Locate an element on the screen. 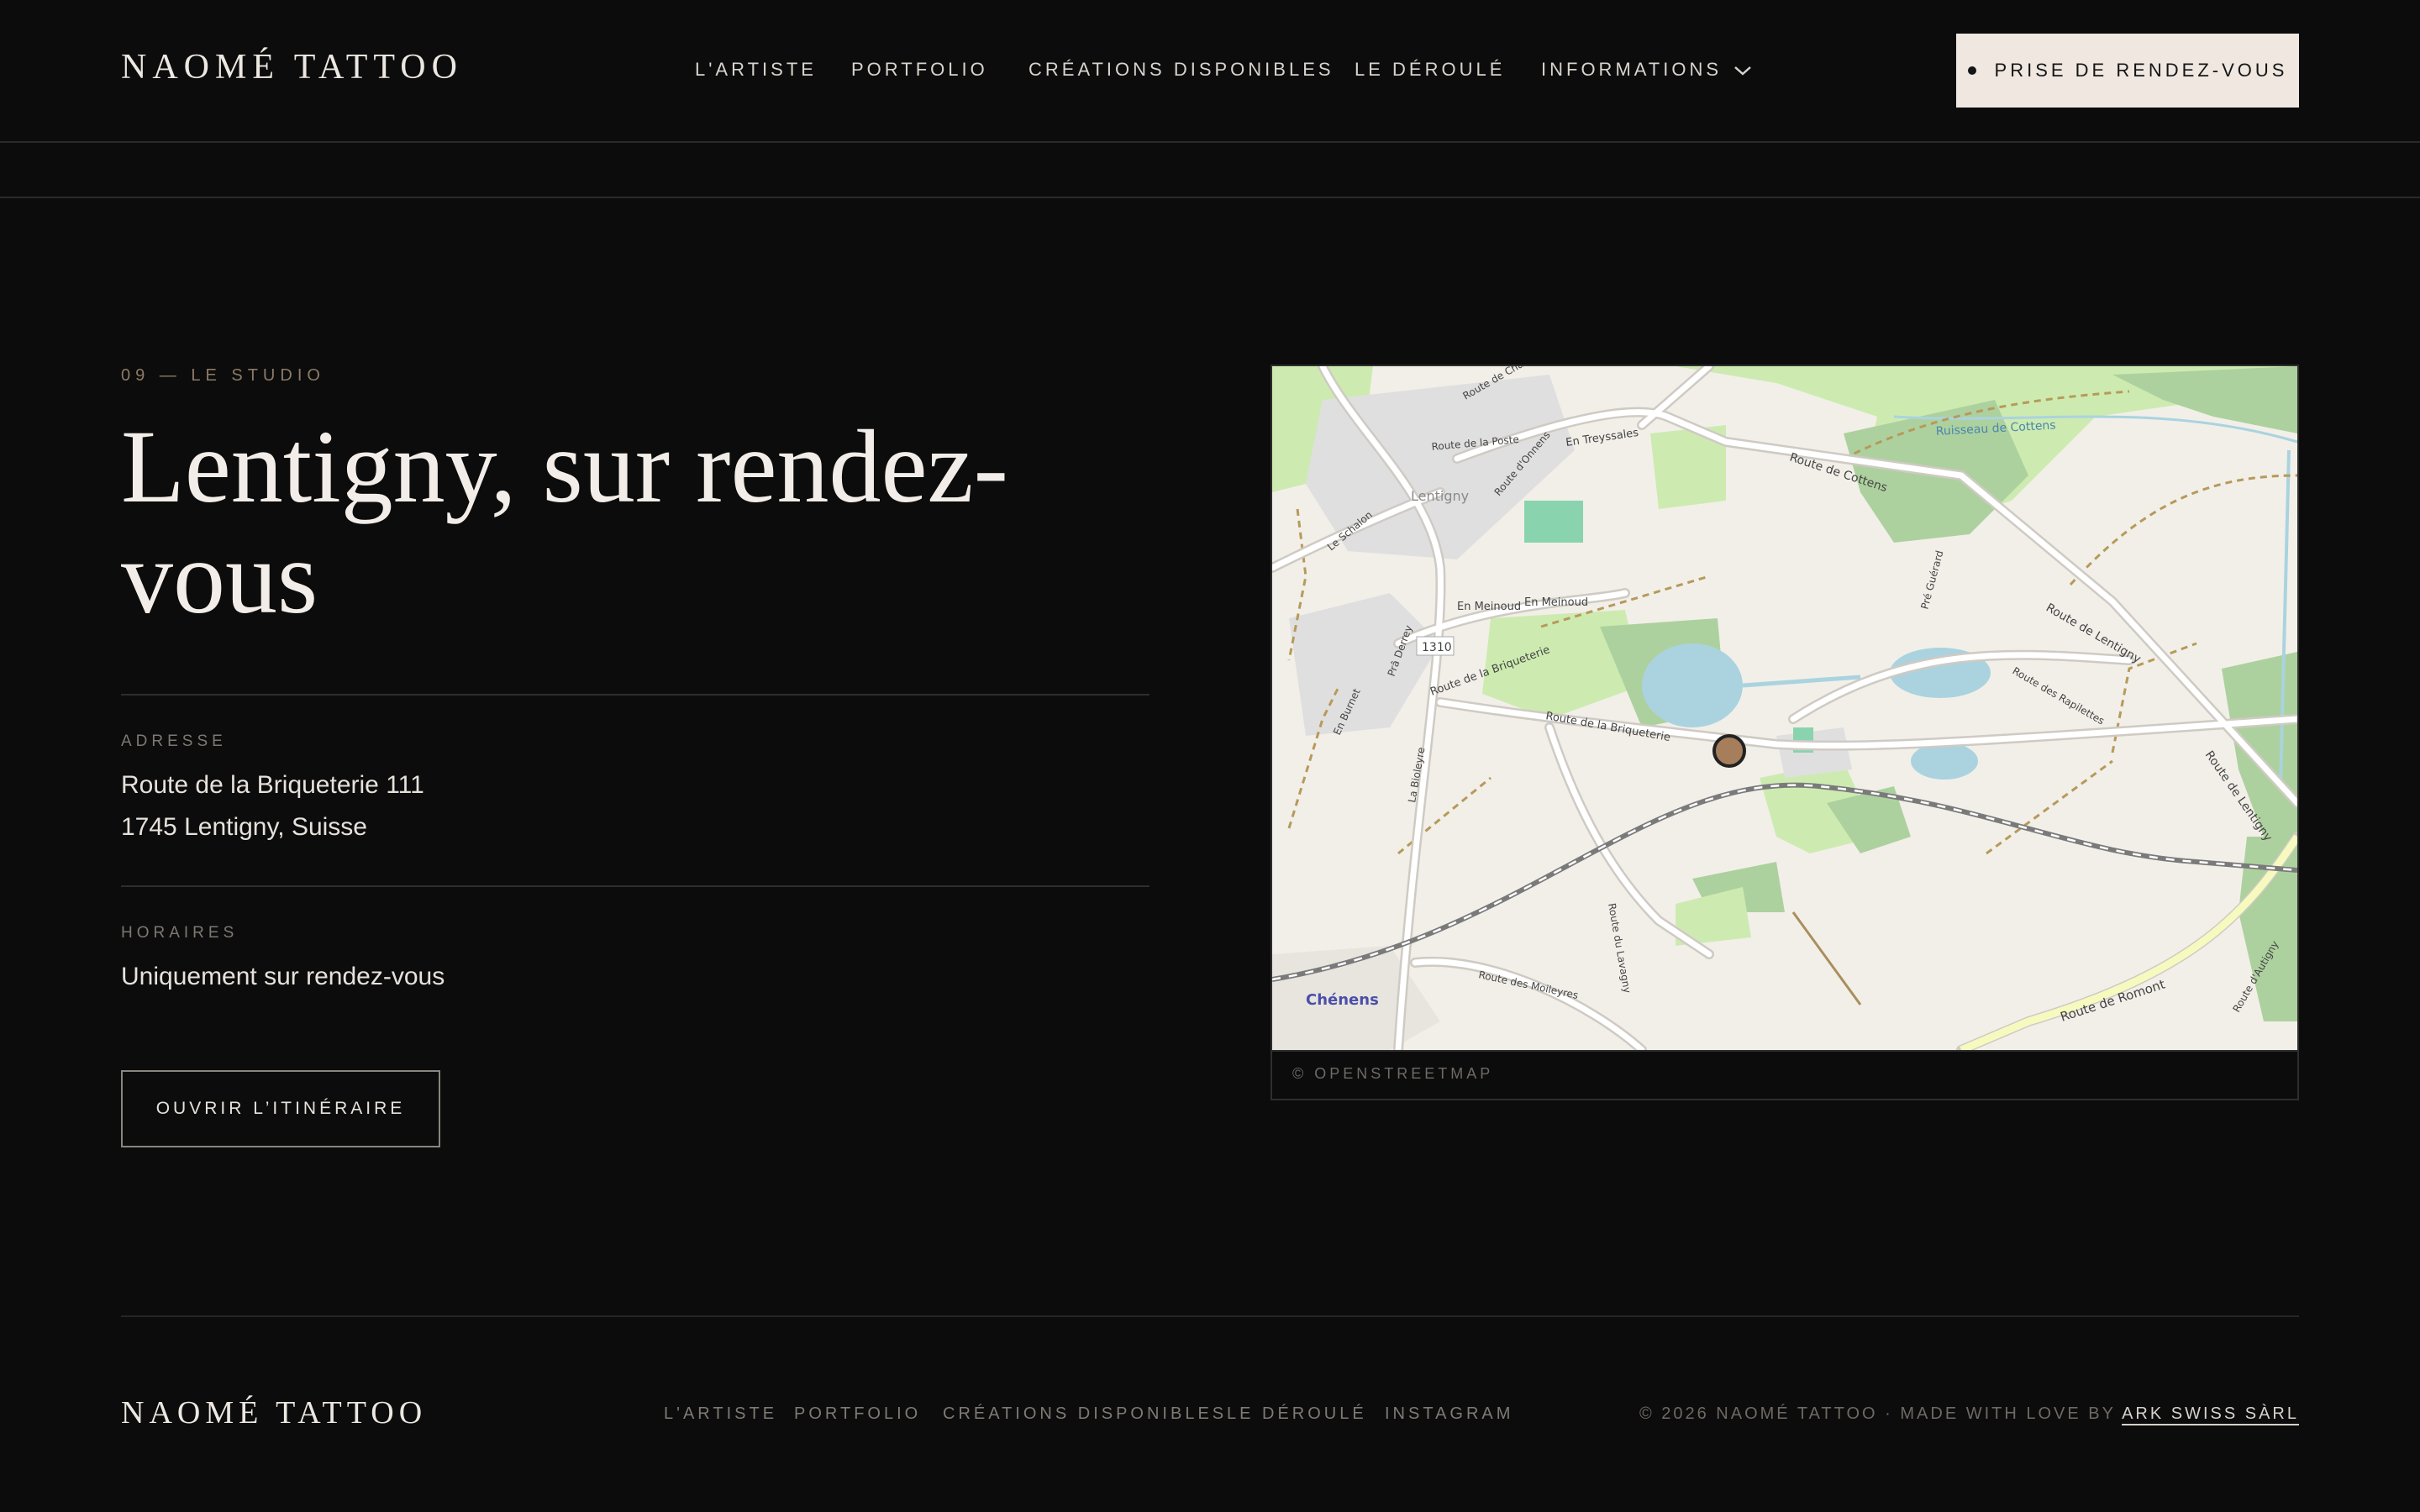 The width and height of the screenshot is (2420, 1512). address-line-2: 1745 Lentigny, Suisse is located at coordinates (244, 827).